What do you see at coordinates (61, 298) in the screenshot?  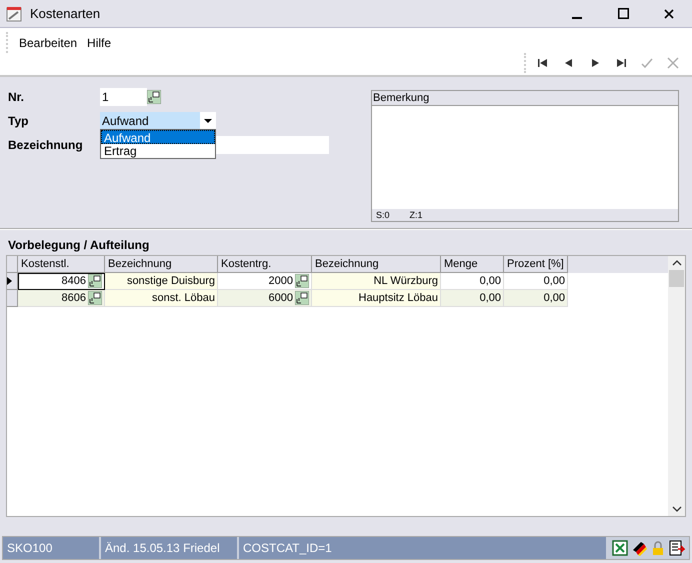 I see `table-cell: 8606` at bounding box center [61, 298].